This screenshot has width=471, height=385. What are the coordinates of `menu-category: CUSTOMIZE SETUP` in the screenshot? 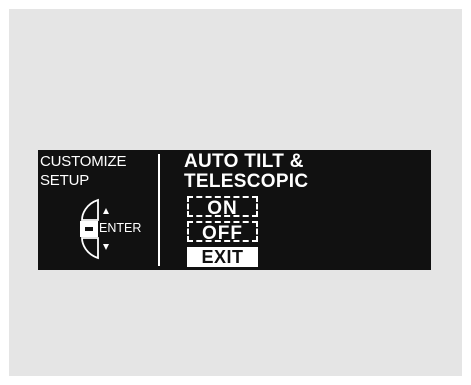 It's located at (96, 171).